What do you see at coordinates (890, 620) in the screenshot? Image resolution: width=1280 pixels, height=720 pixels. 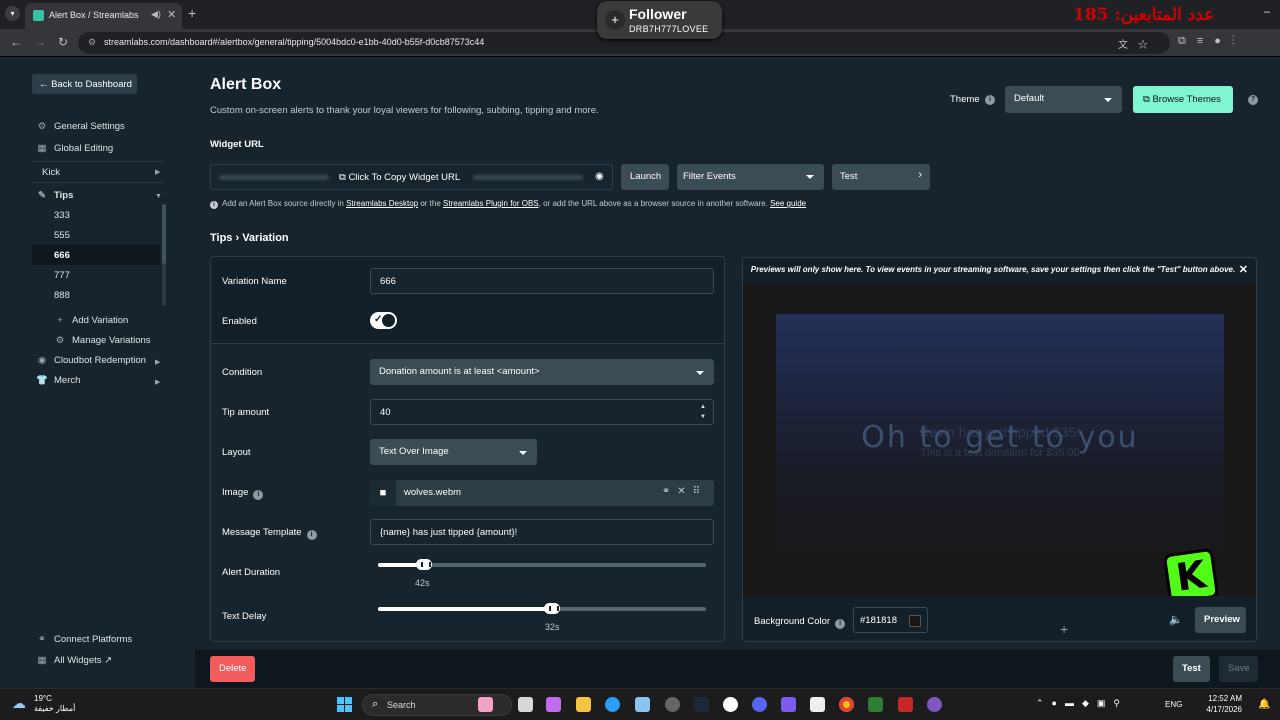 I see `background-color-input: #181818` at bounding box center [890, 620].